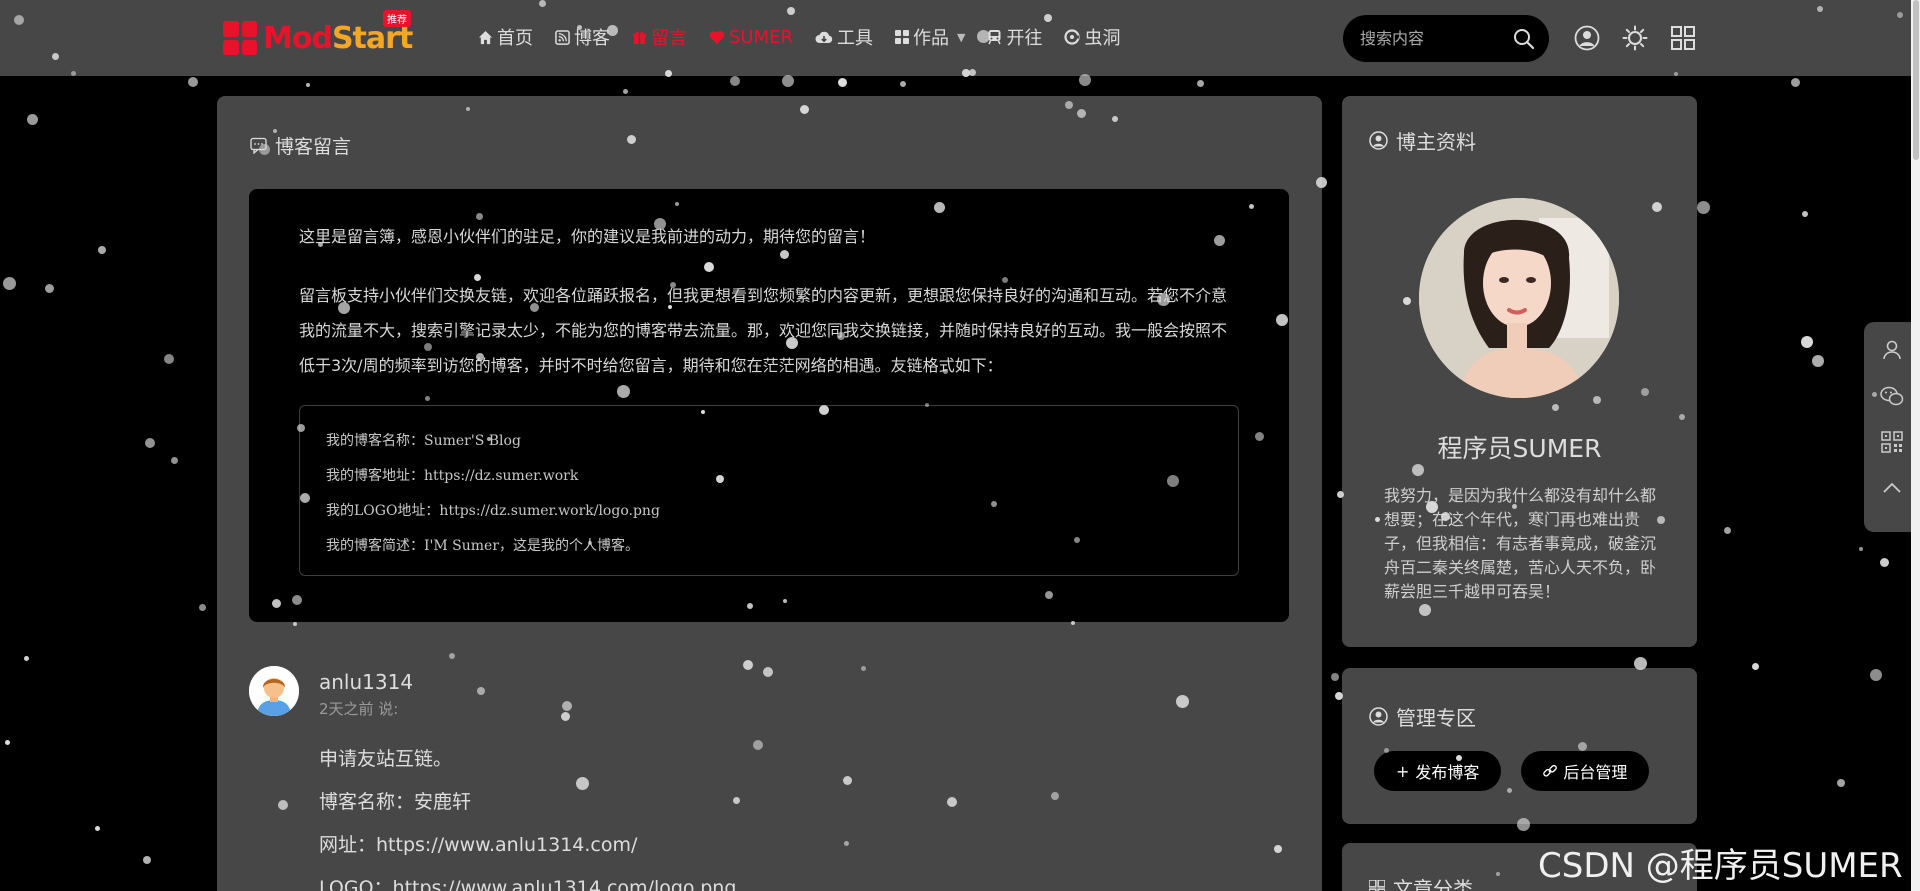 The image size is (1920, 891). What do you see at coordinates (669, 38) in the screenshot?
I see `nav-guestbook-label: 留言` at bounding box center [669, 38].